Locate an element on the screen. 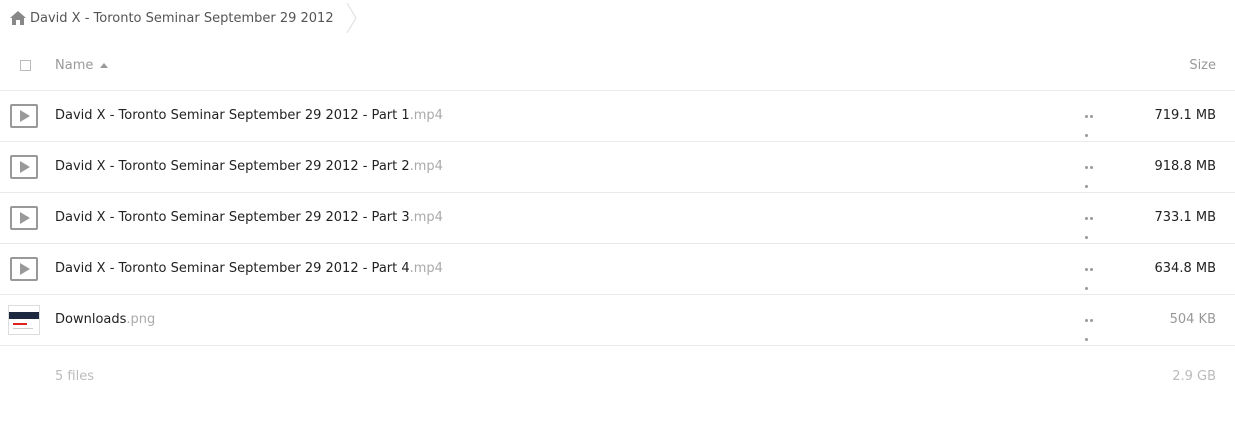 Image resolution: width=1235 pixels, height=430 pixels. sort-ascending-icon is located at coordinates (104, 65).